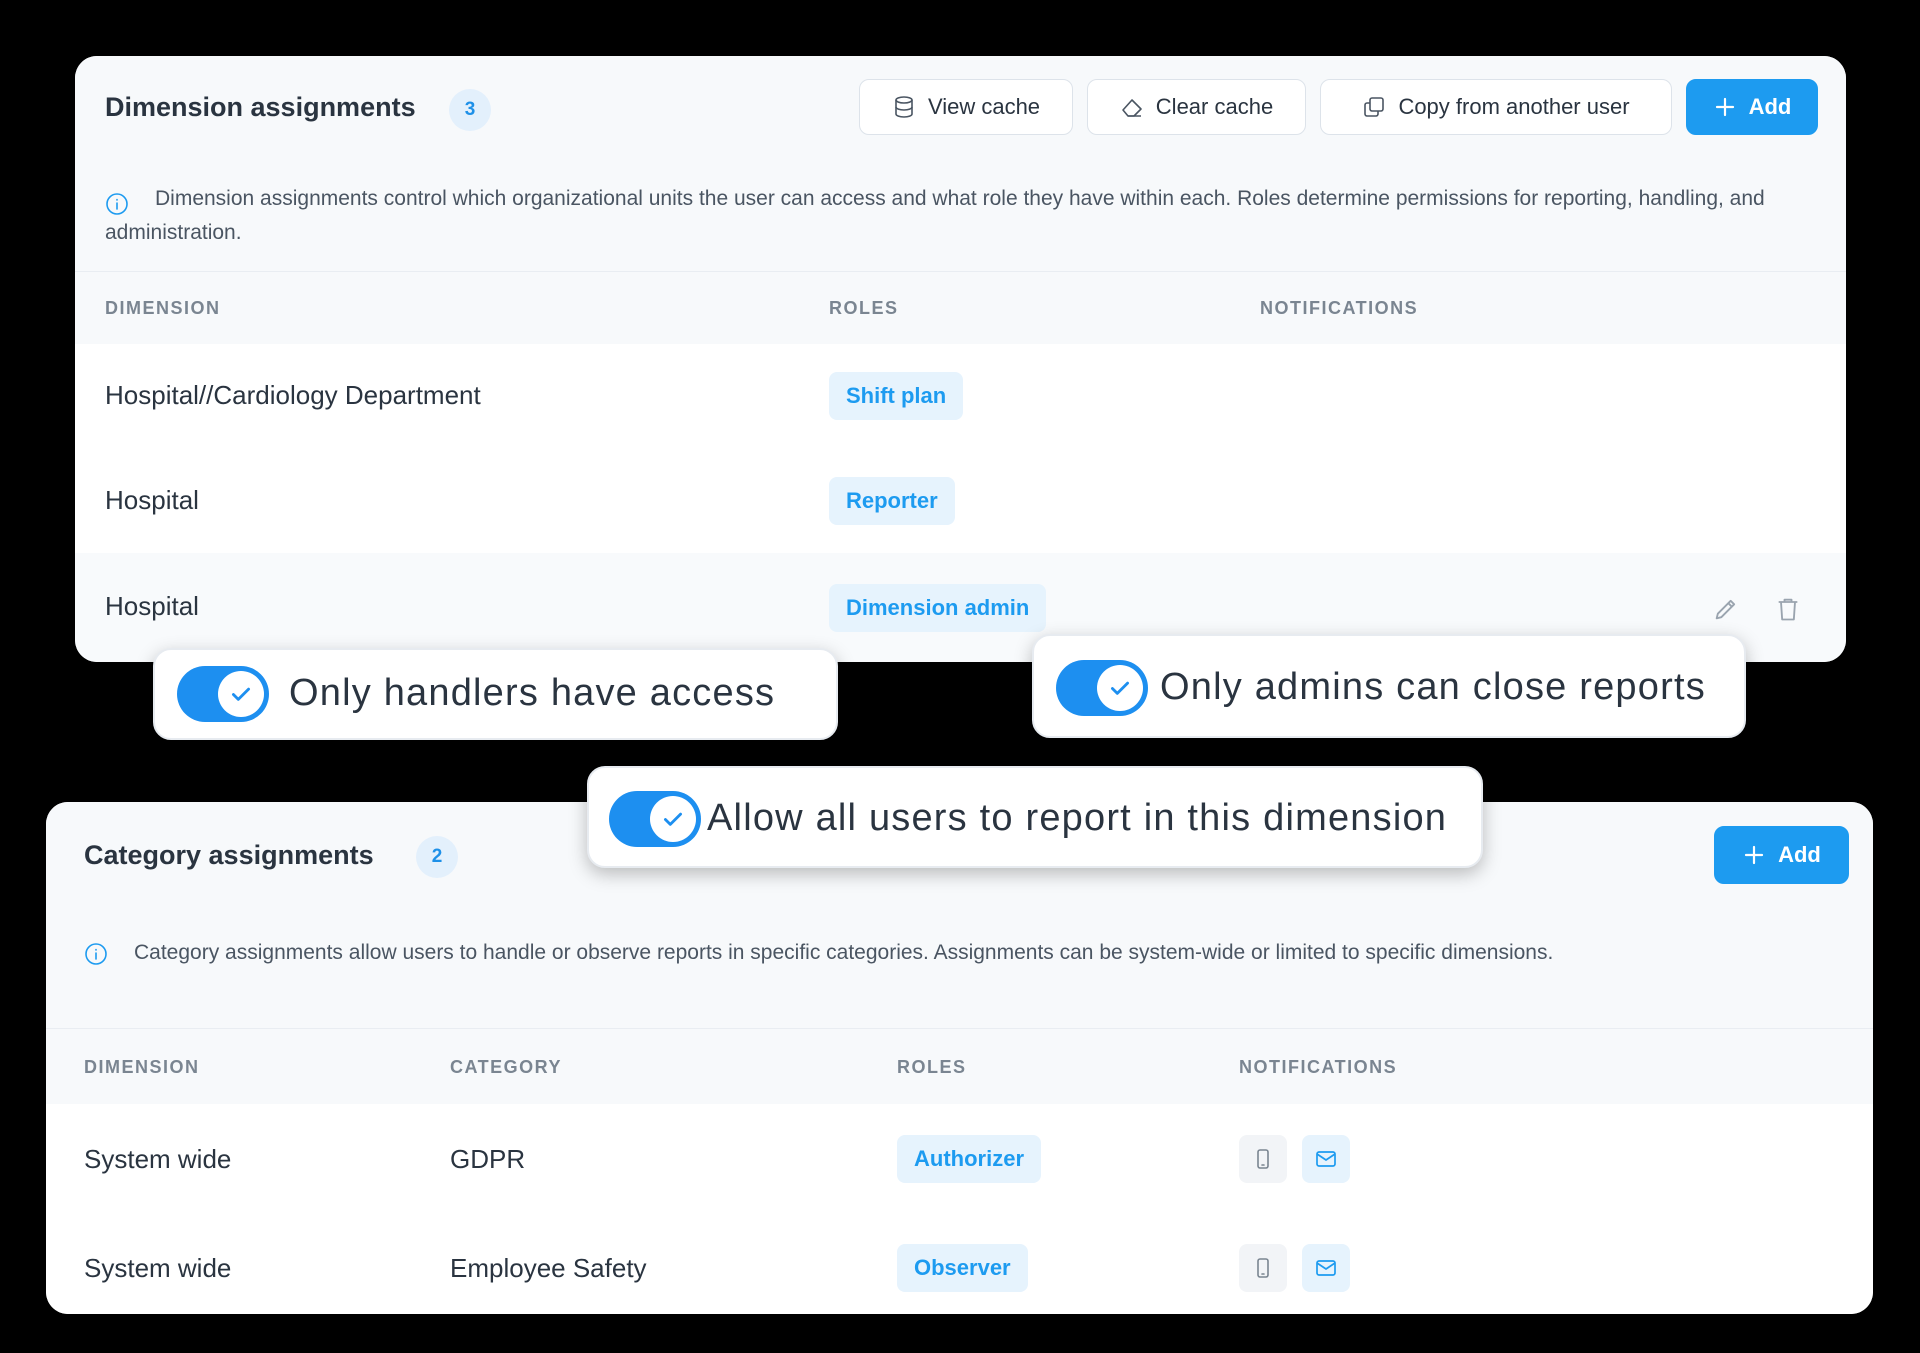 Image resolution: width=1920 pixels, height=1353 pixels. What do you see at coordinates (1770, 106) in the screenshot?
I see `dimension-add-label: Add` at bounding box center [1770, 106].